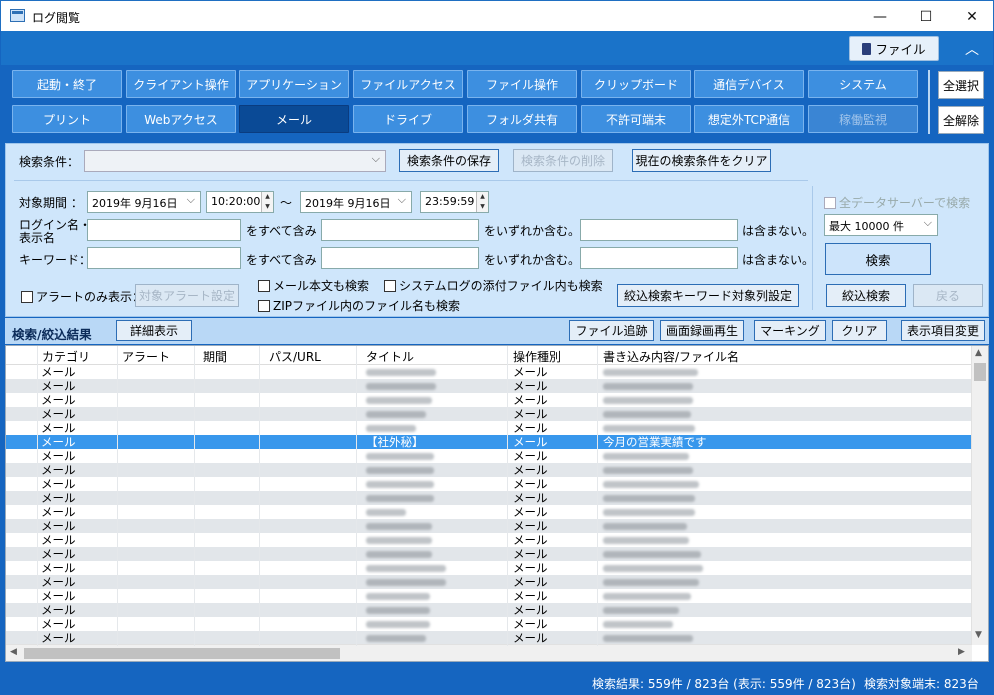 The height and width of the screenshot is (695, 994). I want to click on category-startup-button: 起動・終了, so click(67, 84).